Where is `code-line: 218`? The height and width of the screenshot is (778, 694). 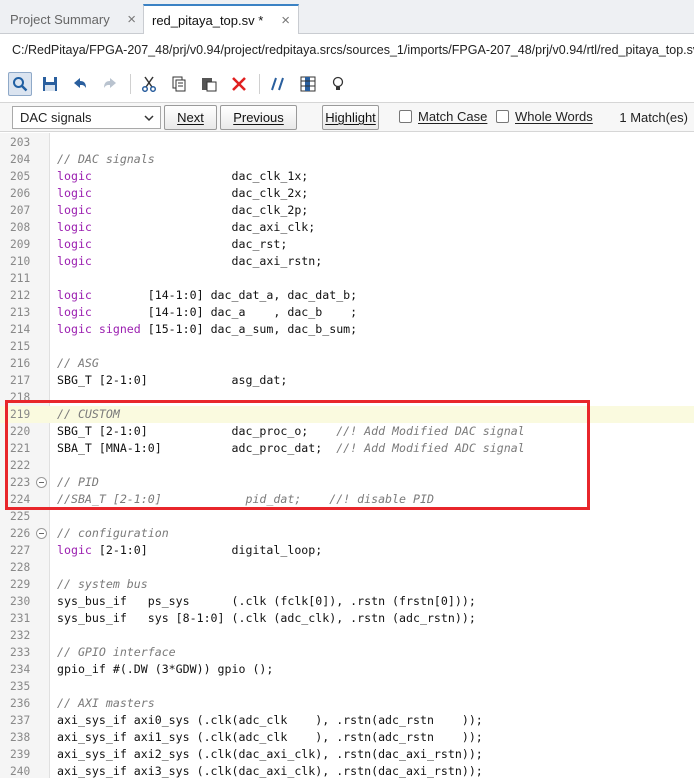 code-line: 218 is located at coordinates (347, 397).